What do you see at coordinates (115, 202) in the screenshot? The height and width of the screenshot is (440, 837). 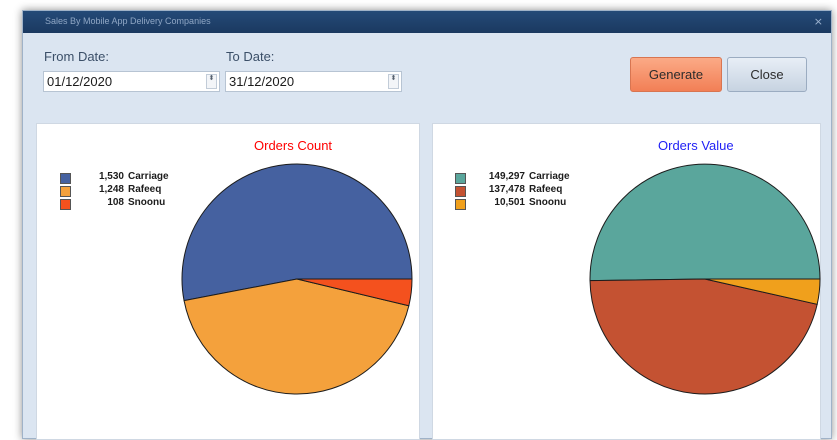 I see `legend-value: 108` at bounding box center [115, 202].